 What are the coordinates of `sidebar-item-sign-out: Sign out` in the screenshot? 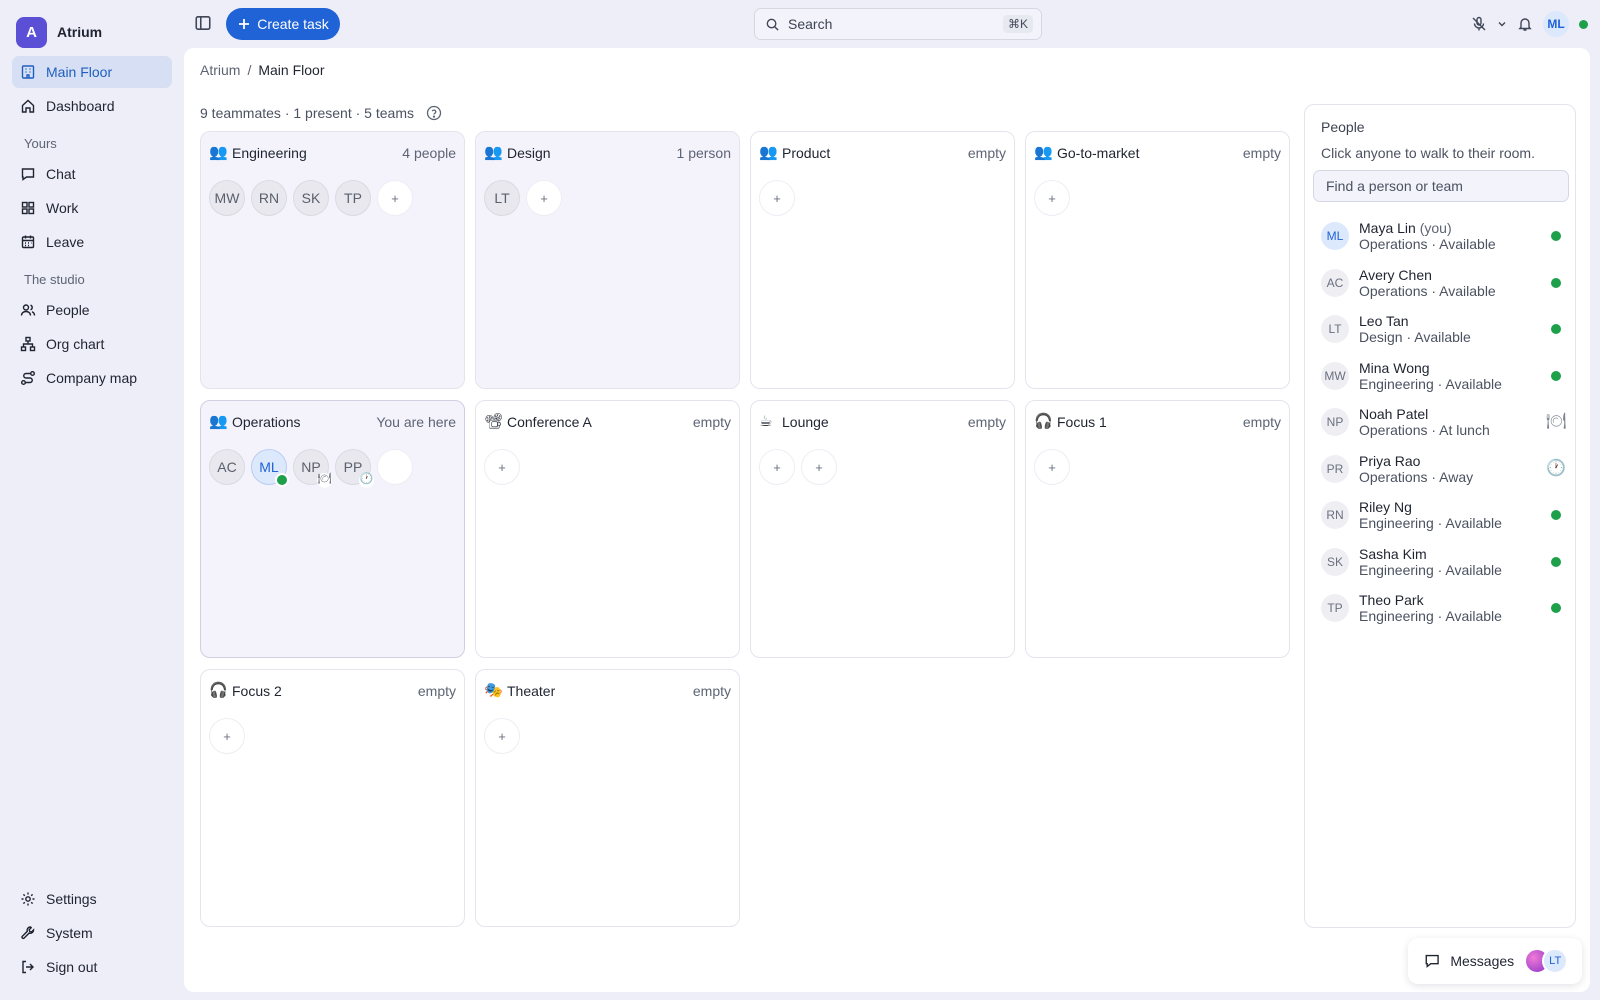 It's located at (92, 967).